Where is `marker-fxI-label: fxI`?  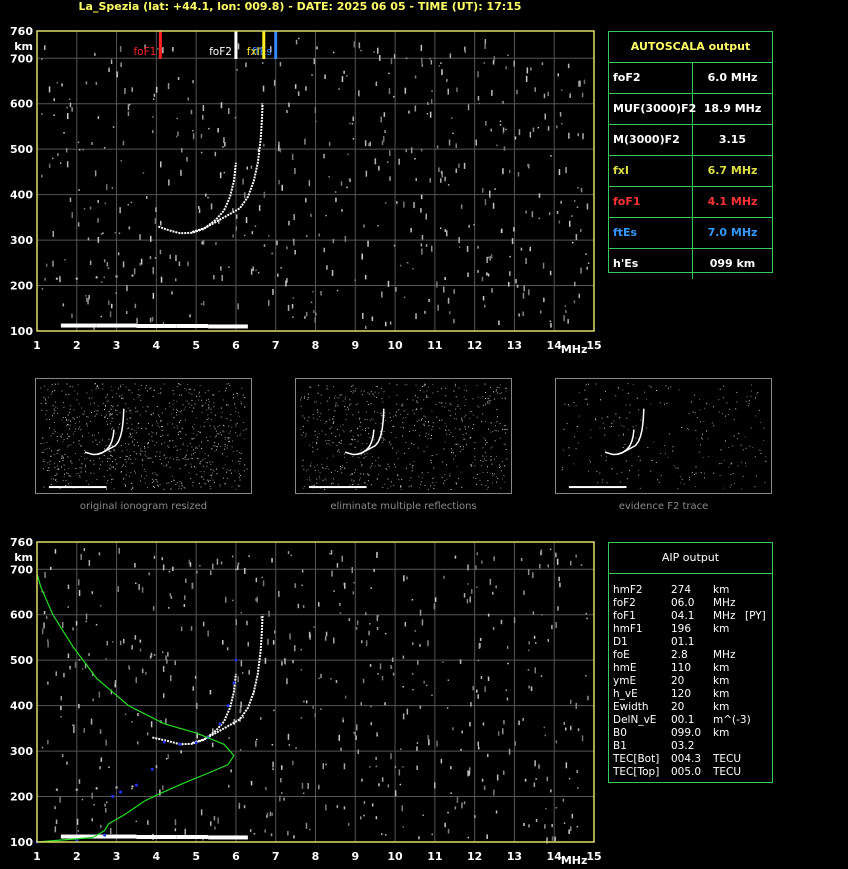 marker-fxI-label: fxI is located at coordinates (253, 52).